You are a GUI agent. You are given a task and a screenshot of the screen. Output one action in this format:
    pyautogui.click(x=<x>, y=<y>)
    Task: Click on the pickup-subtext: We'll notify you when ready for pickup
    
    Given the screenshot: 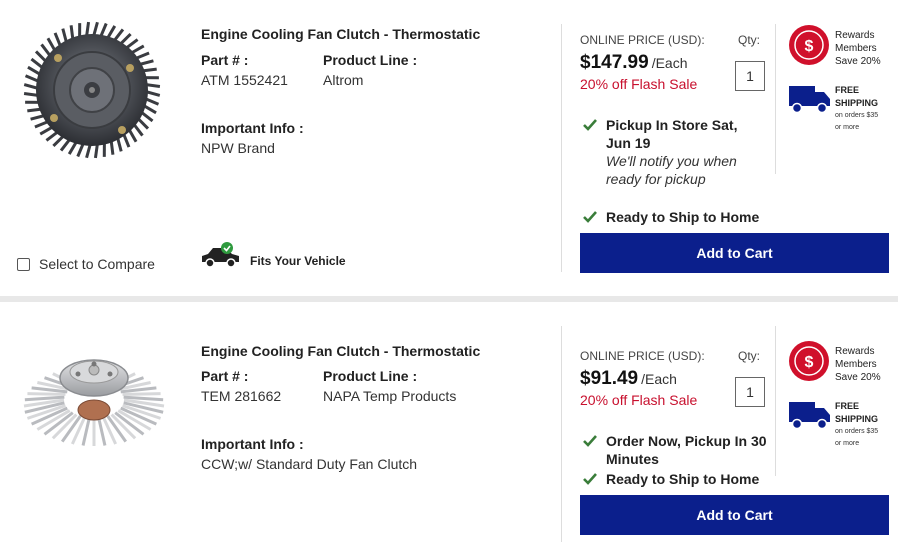 What is the action you would take?
    pyautogui.click(x=671, y=170)
    